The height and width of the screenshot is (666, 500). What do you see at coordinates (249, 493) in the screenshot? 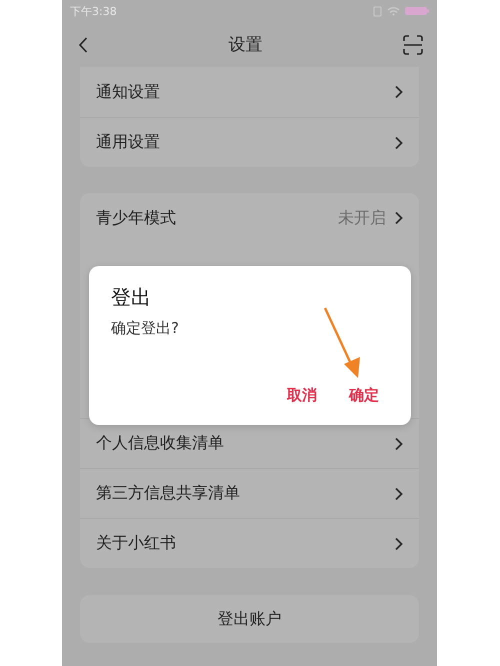
I see `setting-row: 第三方信息共享清单` at bounding box center [249, 493].